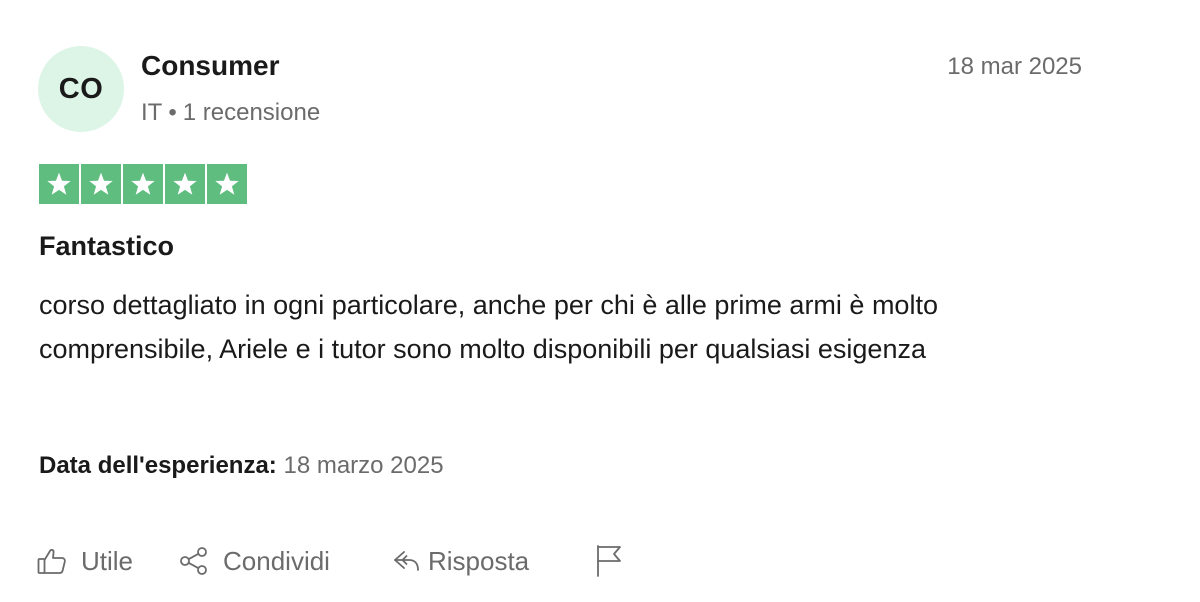  What do you see at coordinates (152, 112) in the screenshot?
I see `author-country: IT` at bounding box center [152, 112].